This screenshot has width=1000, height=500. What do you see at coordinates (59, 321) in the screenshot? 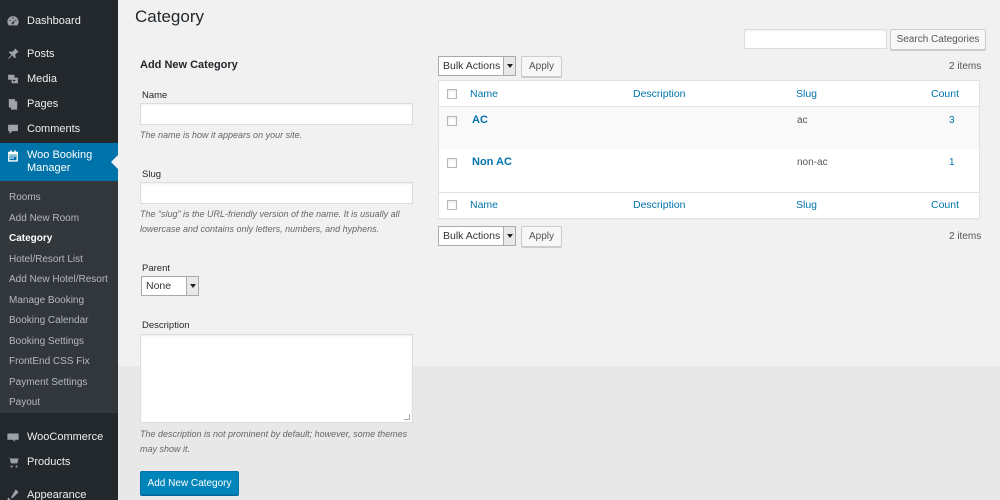
I see `submenu-item-booking-calendar: Booking Calendar` at bounding box center [59, 321].